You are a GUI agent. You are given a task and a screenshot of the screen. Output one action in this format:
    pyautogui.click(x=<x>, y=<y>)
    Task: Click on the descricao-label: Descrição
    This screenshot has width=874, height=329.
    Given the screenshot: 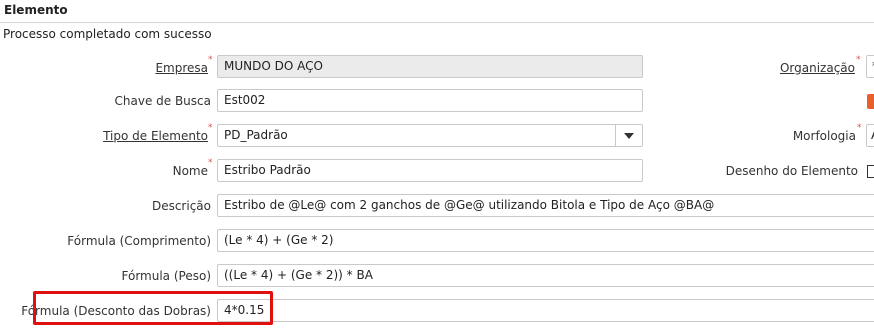 What is the action you would take?
    pyautogui.click(x=181, y=206)
    